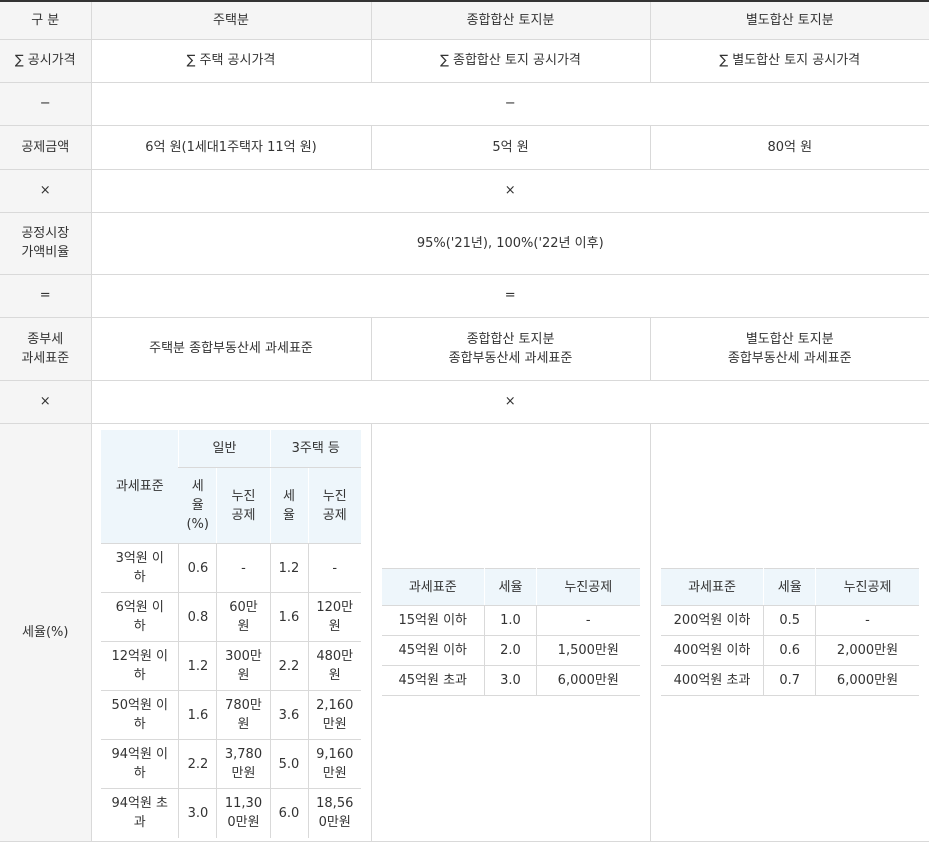 Image resolution: width=929 pixels, height=842 pixels. I want to click on table-row: 3억원 이하 0.6 - 1.2 -, so click(231, 568).